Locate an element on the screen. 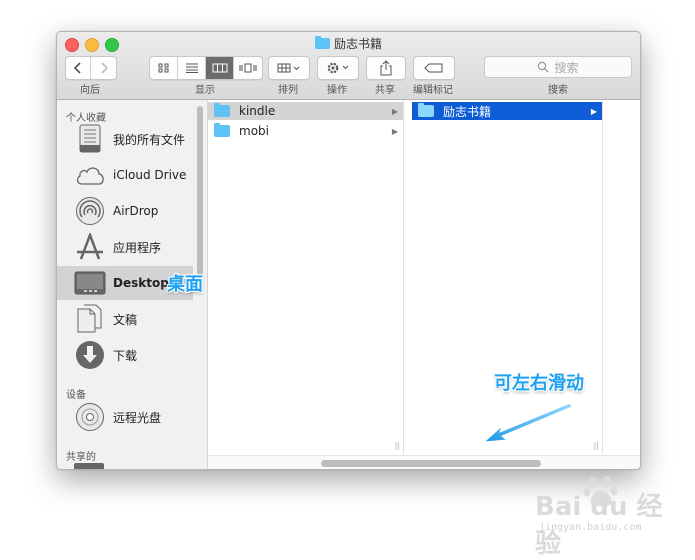 This screenshot has width=695, height=560. tag-icon is located at coordinates (433, 68).